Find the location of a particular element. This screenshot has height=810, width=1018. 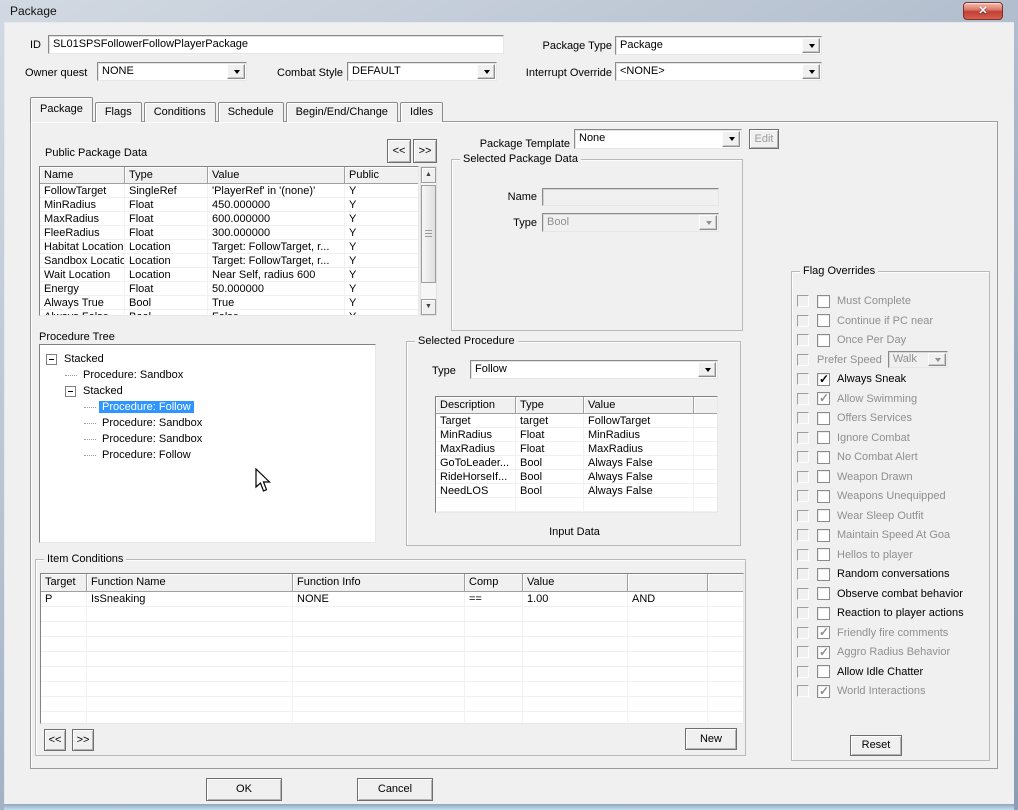

tree-collapse-icon is located at coordinates (70, 391).